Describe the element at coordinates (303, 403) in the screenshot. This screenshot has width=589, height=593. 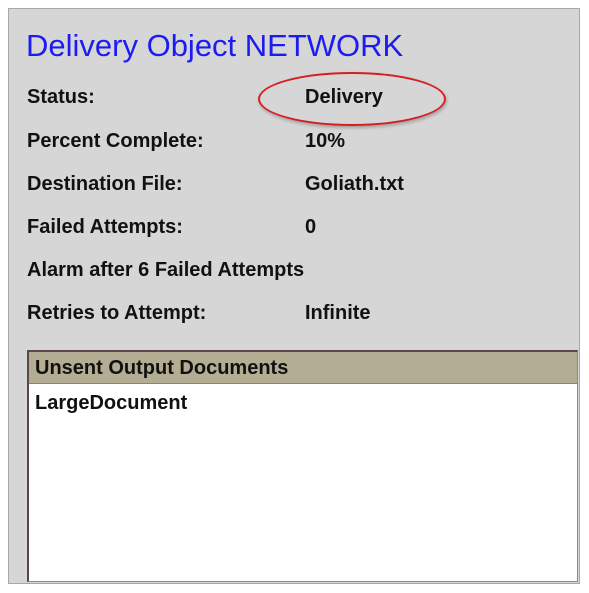
I see `list-item: LargeDocument` at that location.